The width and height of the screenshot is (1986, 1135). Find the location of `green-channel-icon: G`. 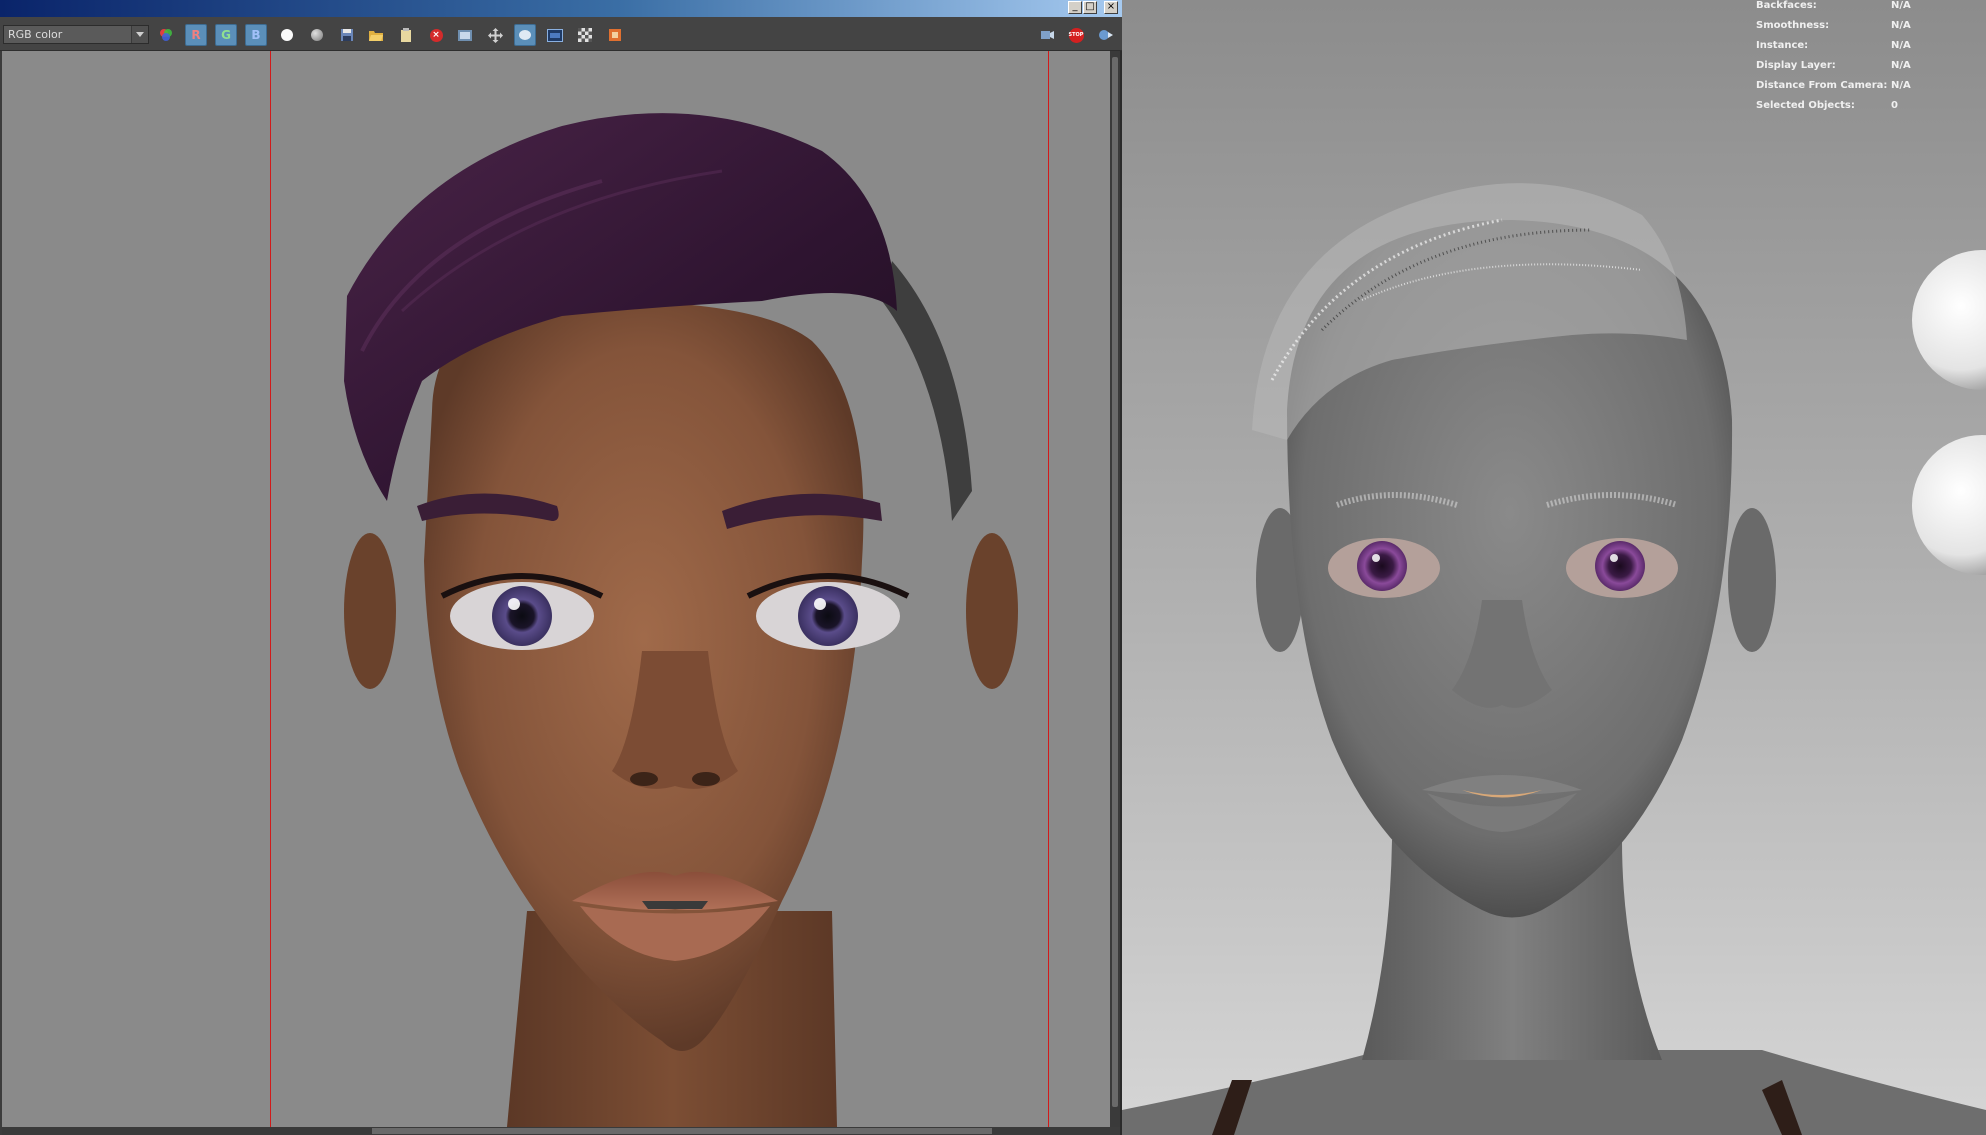

green-channel-icon: G is located at coordinates (226, 35).